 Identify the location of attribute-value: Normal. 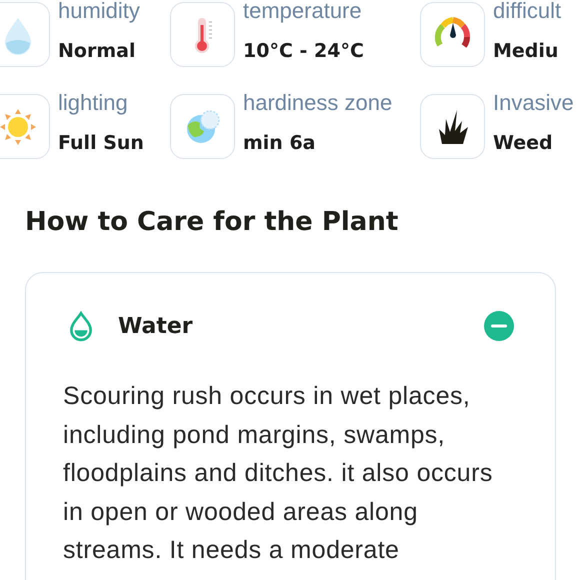
(97, 51).